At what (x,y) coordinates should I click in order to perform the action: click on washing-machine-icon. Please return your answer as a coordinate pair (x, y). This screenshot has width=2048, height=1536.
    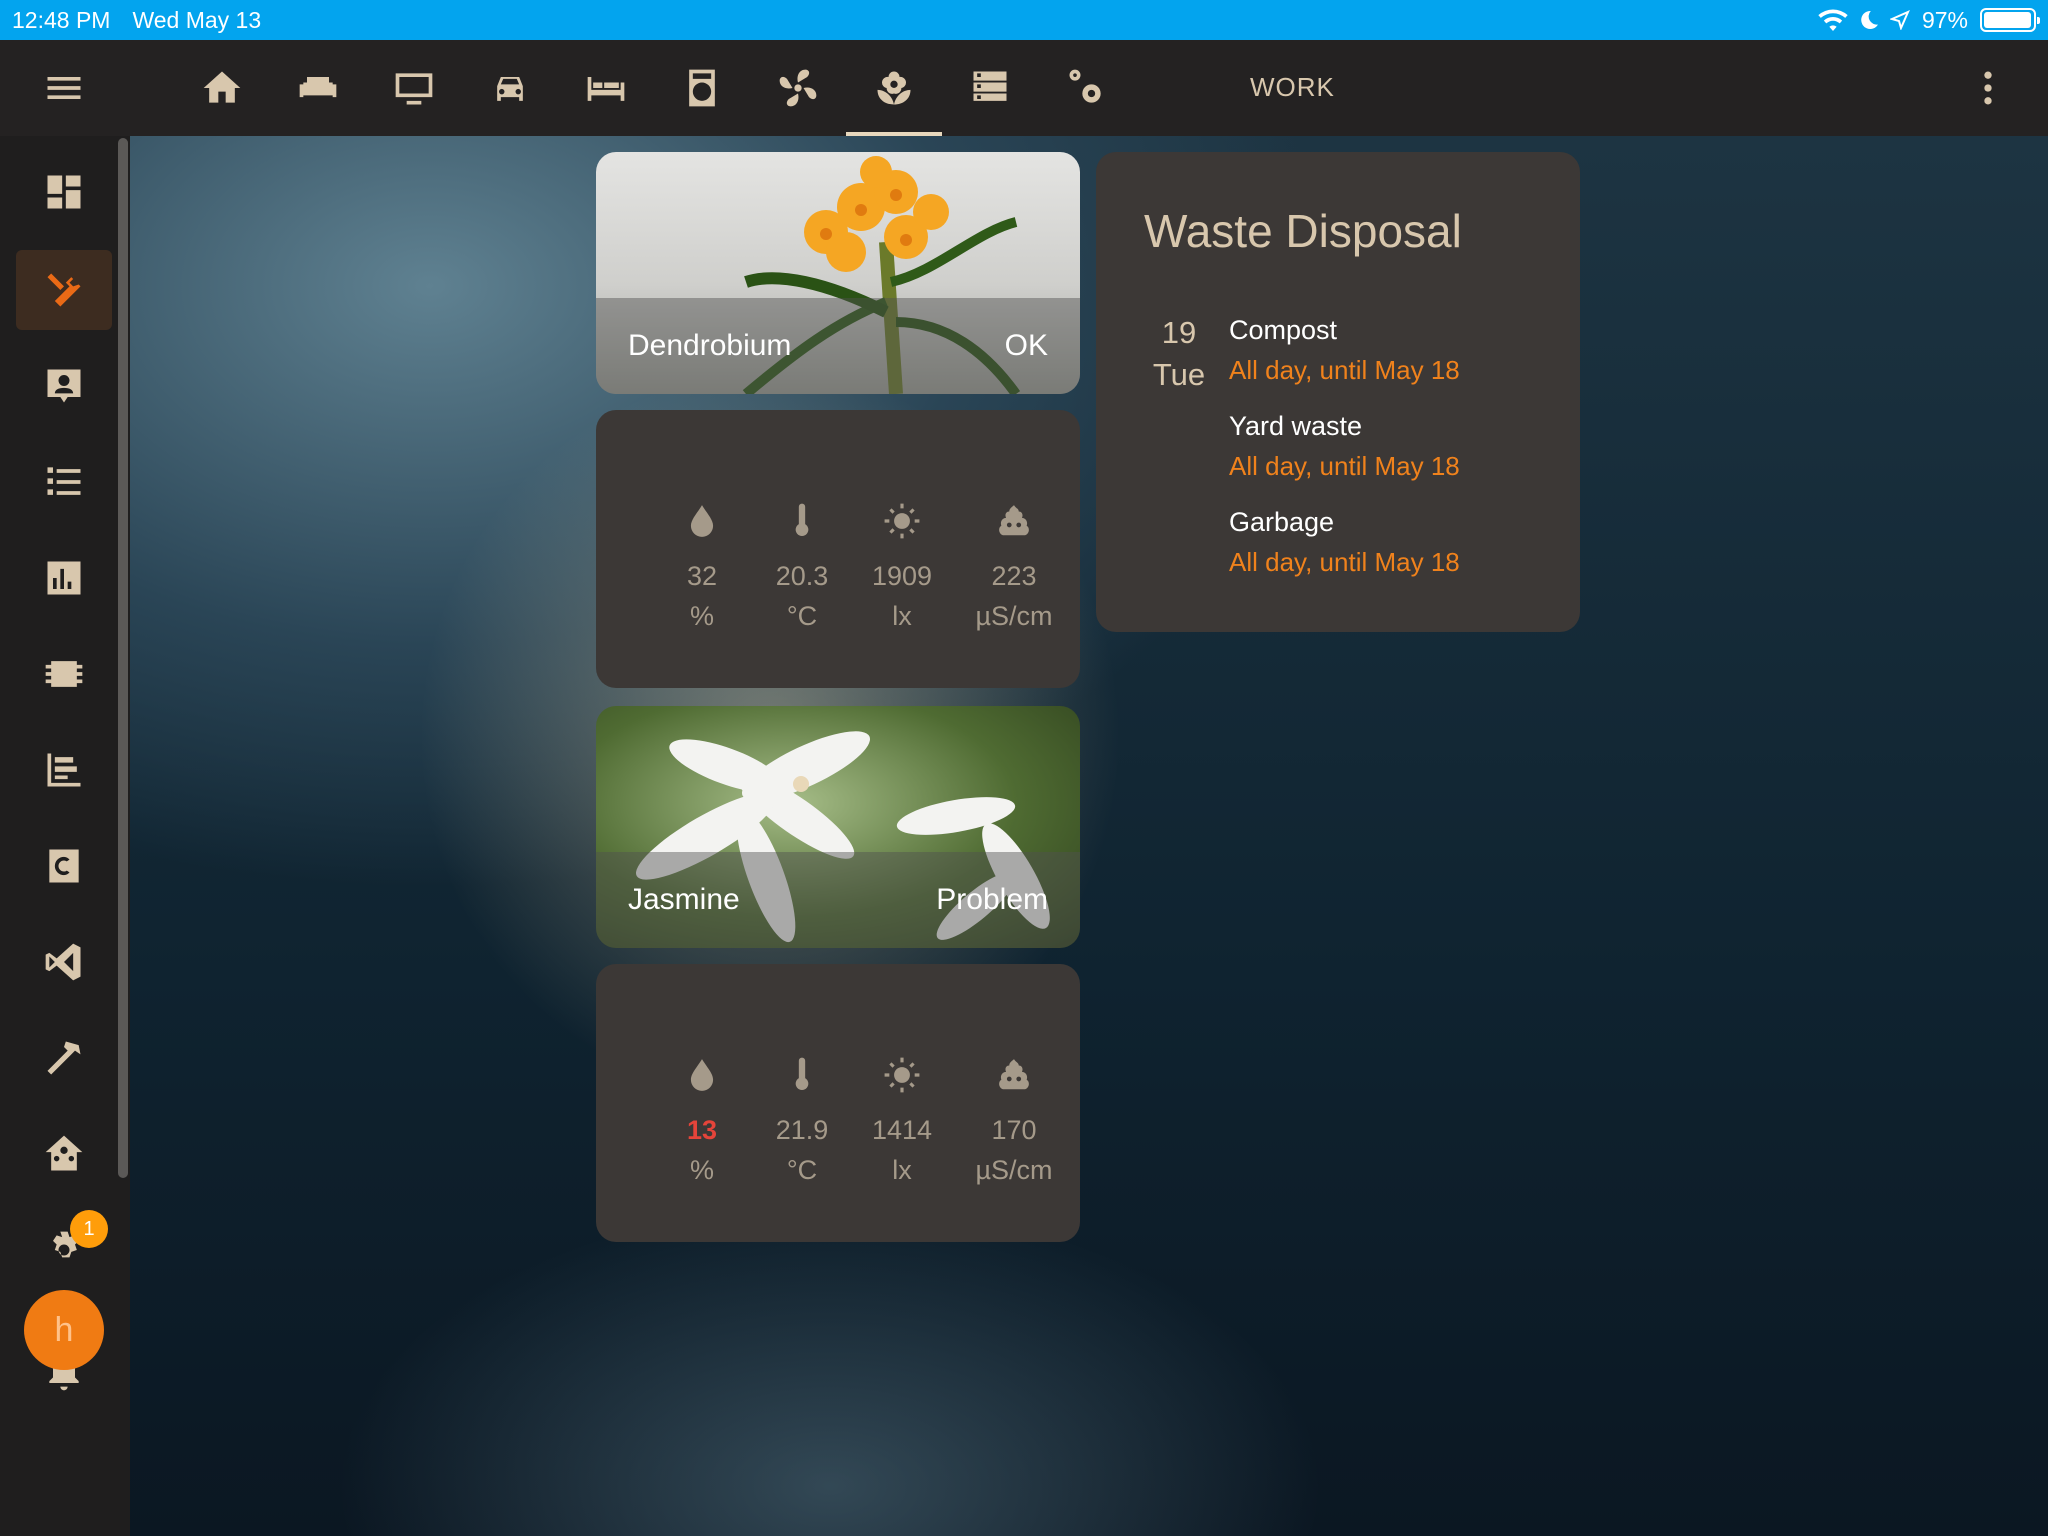
    Looking at the image, I should click on (702, 88).